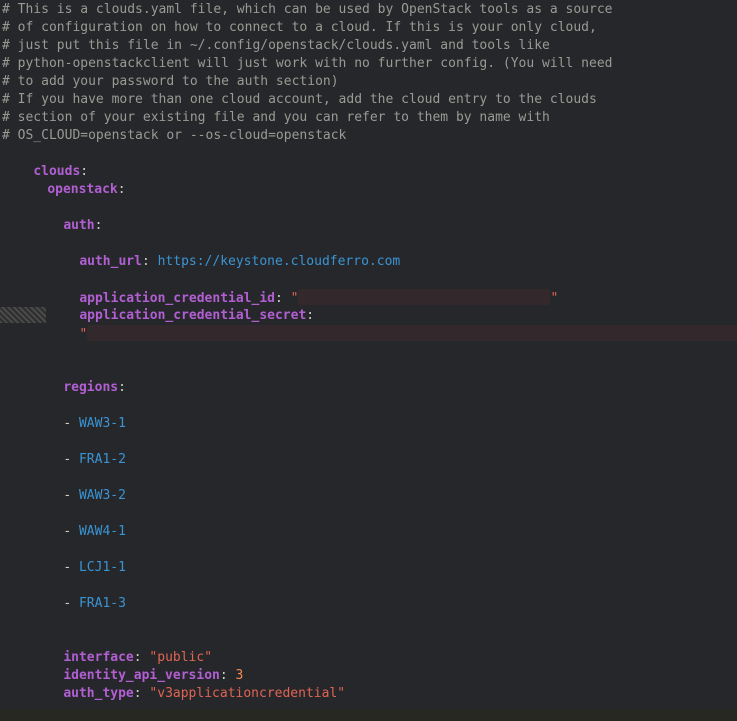 This screenshot has height=721, width=737. Describe the element at coordinates (45, 162) in the screenshot. I see `yaml-line-clouds: clouds:` at that location.